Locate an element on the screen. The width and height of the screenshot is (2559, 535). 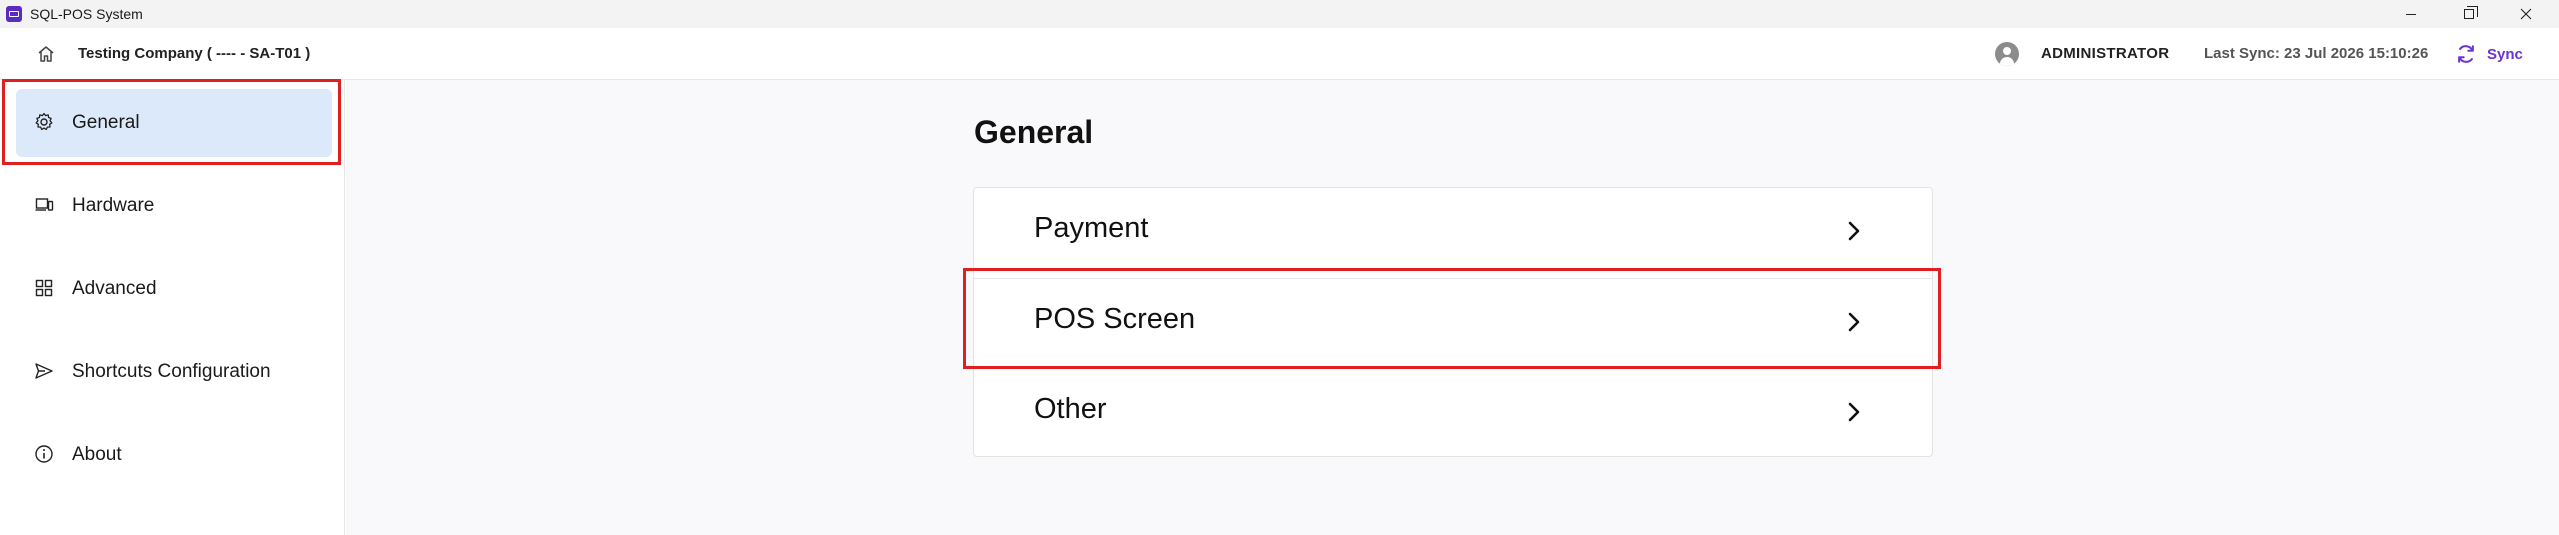
restore-icon is located at coordinates (2471, 12).